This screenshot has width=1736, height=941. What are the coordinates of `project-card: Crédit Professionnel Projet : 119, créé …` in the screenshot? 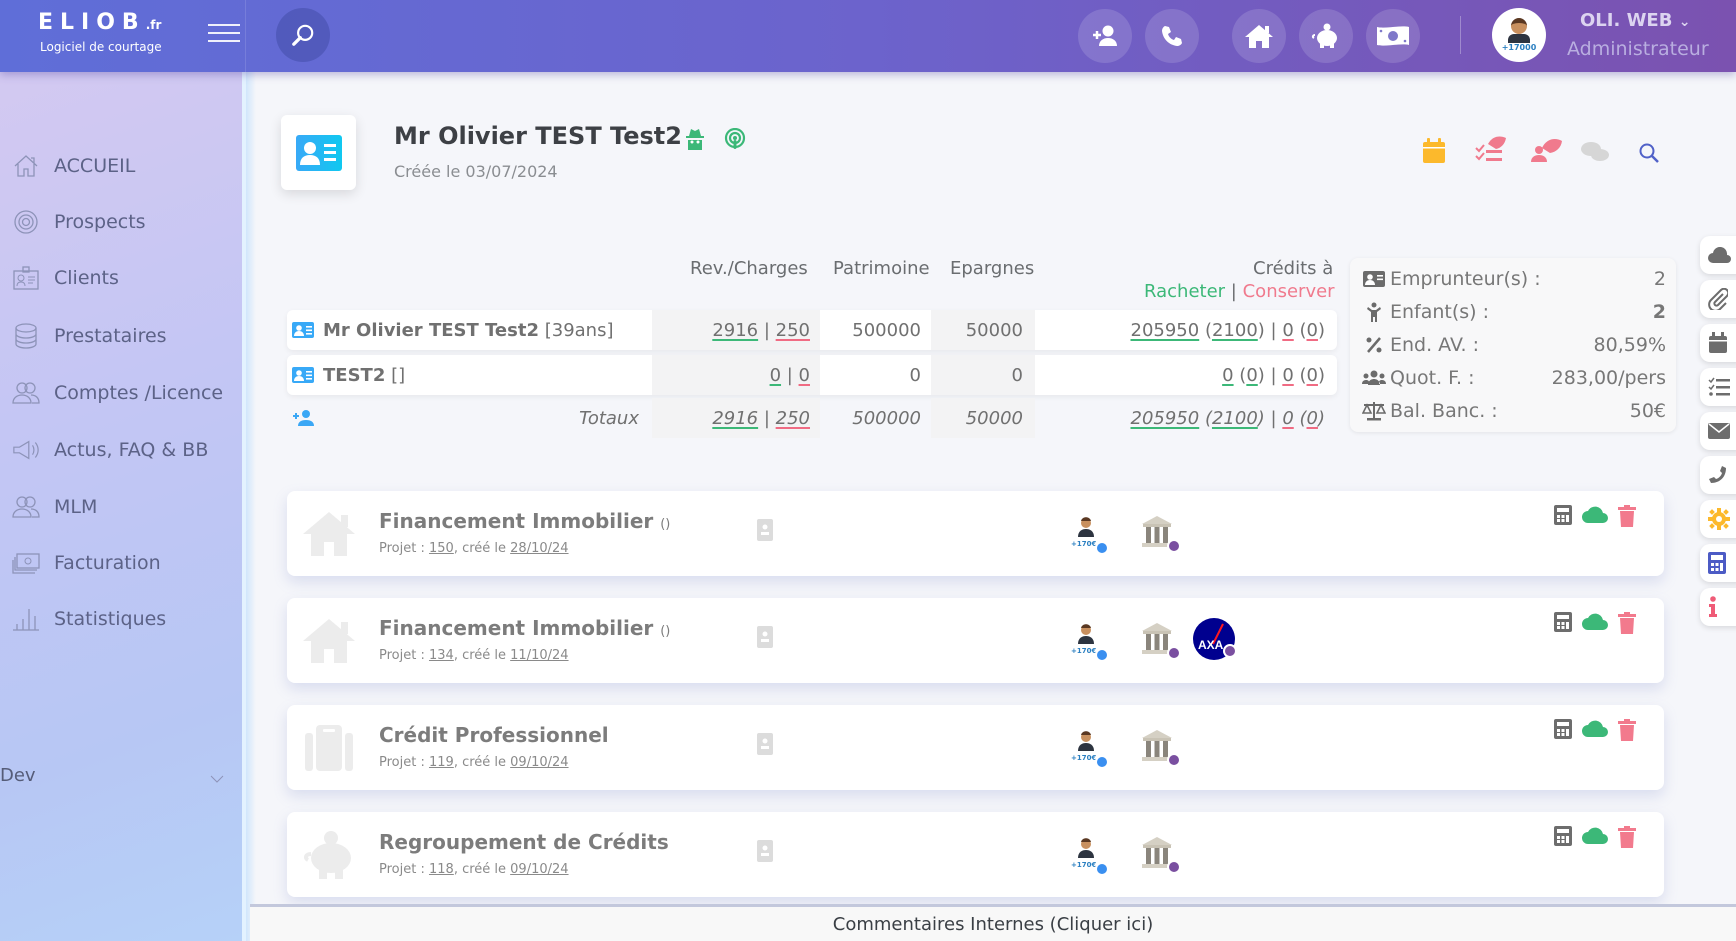 It's located at (975, 747).